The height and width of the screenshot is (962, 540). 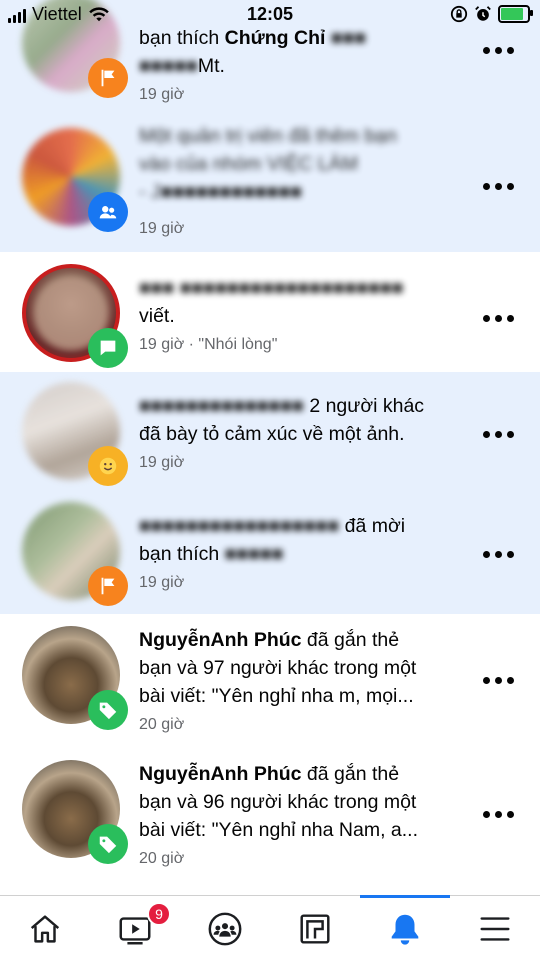 I want to click on tab-menu, so click(x=495, y=929).